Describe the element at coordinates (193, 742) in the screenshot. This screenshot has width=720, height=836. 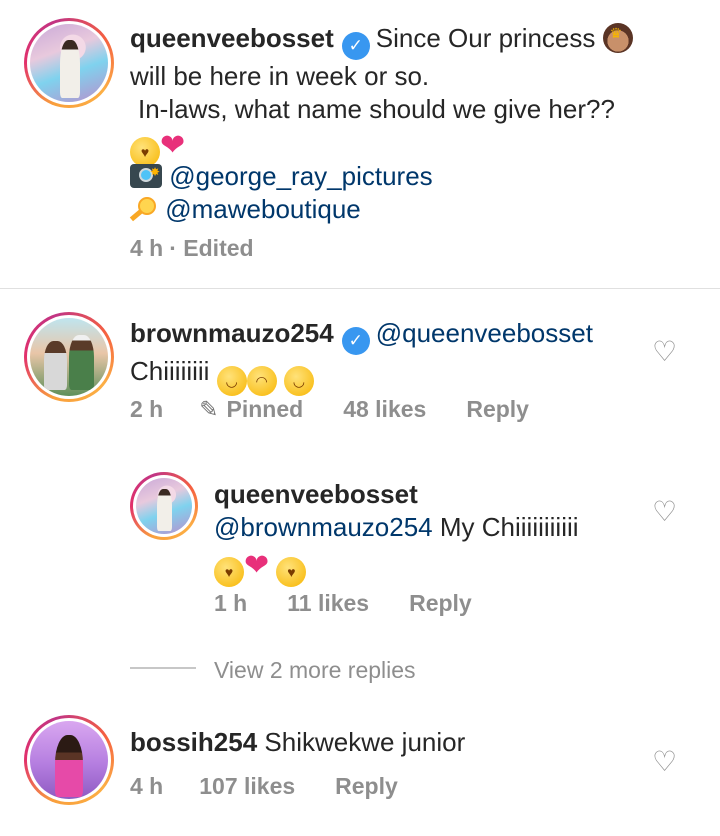
I see `comment-username: bossih254` at that location.